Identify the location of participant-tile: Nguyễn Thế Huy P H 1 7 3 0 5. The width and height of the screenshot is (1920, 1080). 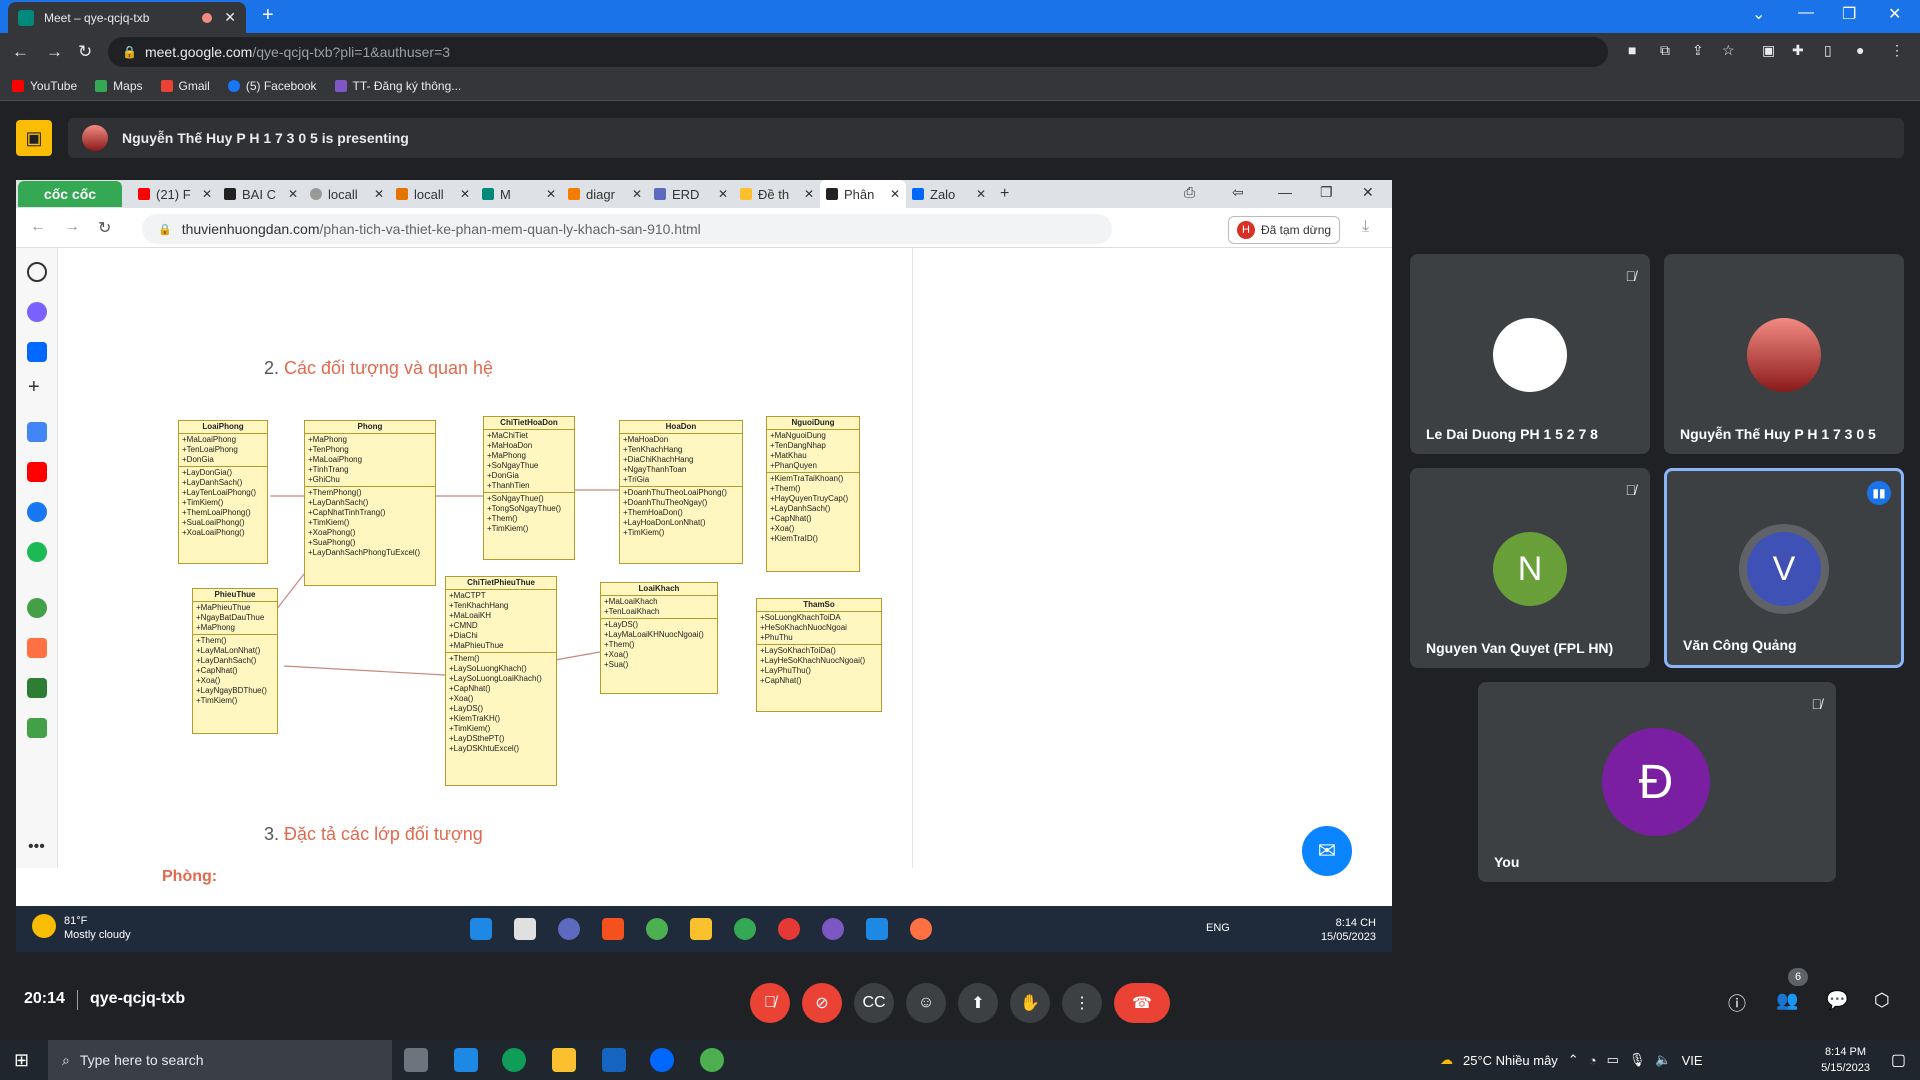
(1784, 354).